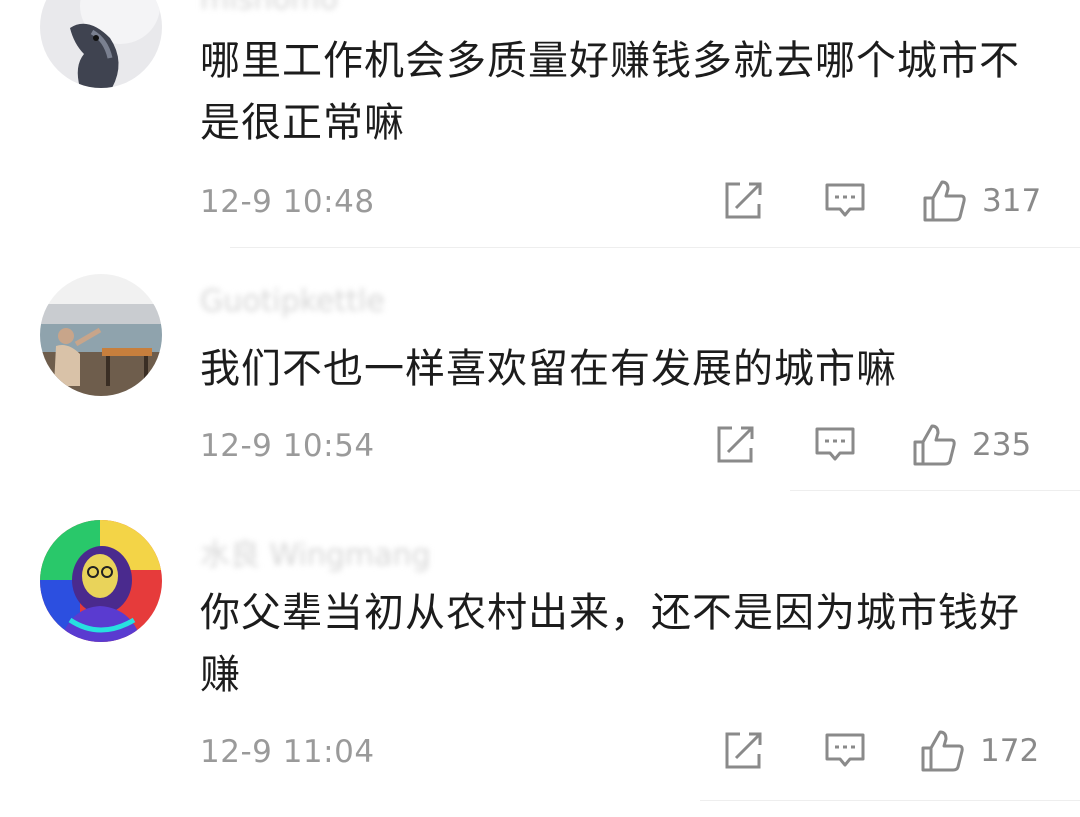 This screenshot has width=1080, height=817. I want to click on username: mishomo, so click(269, 8).